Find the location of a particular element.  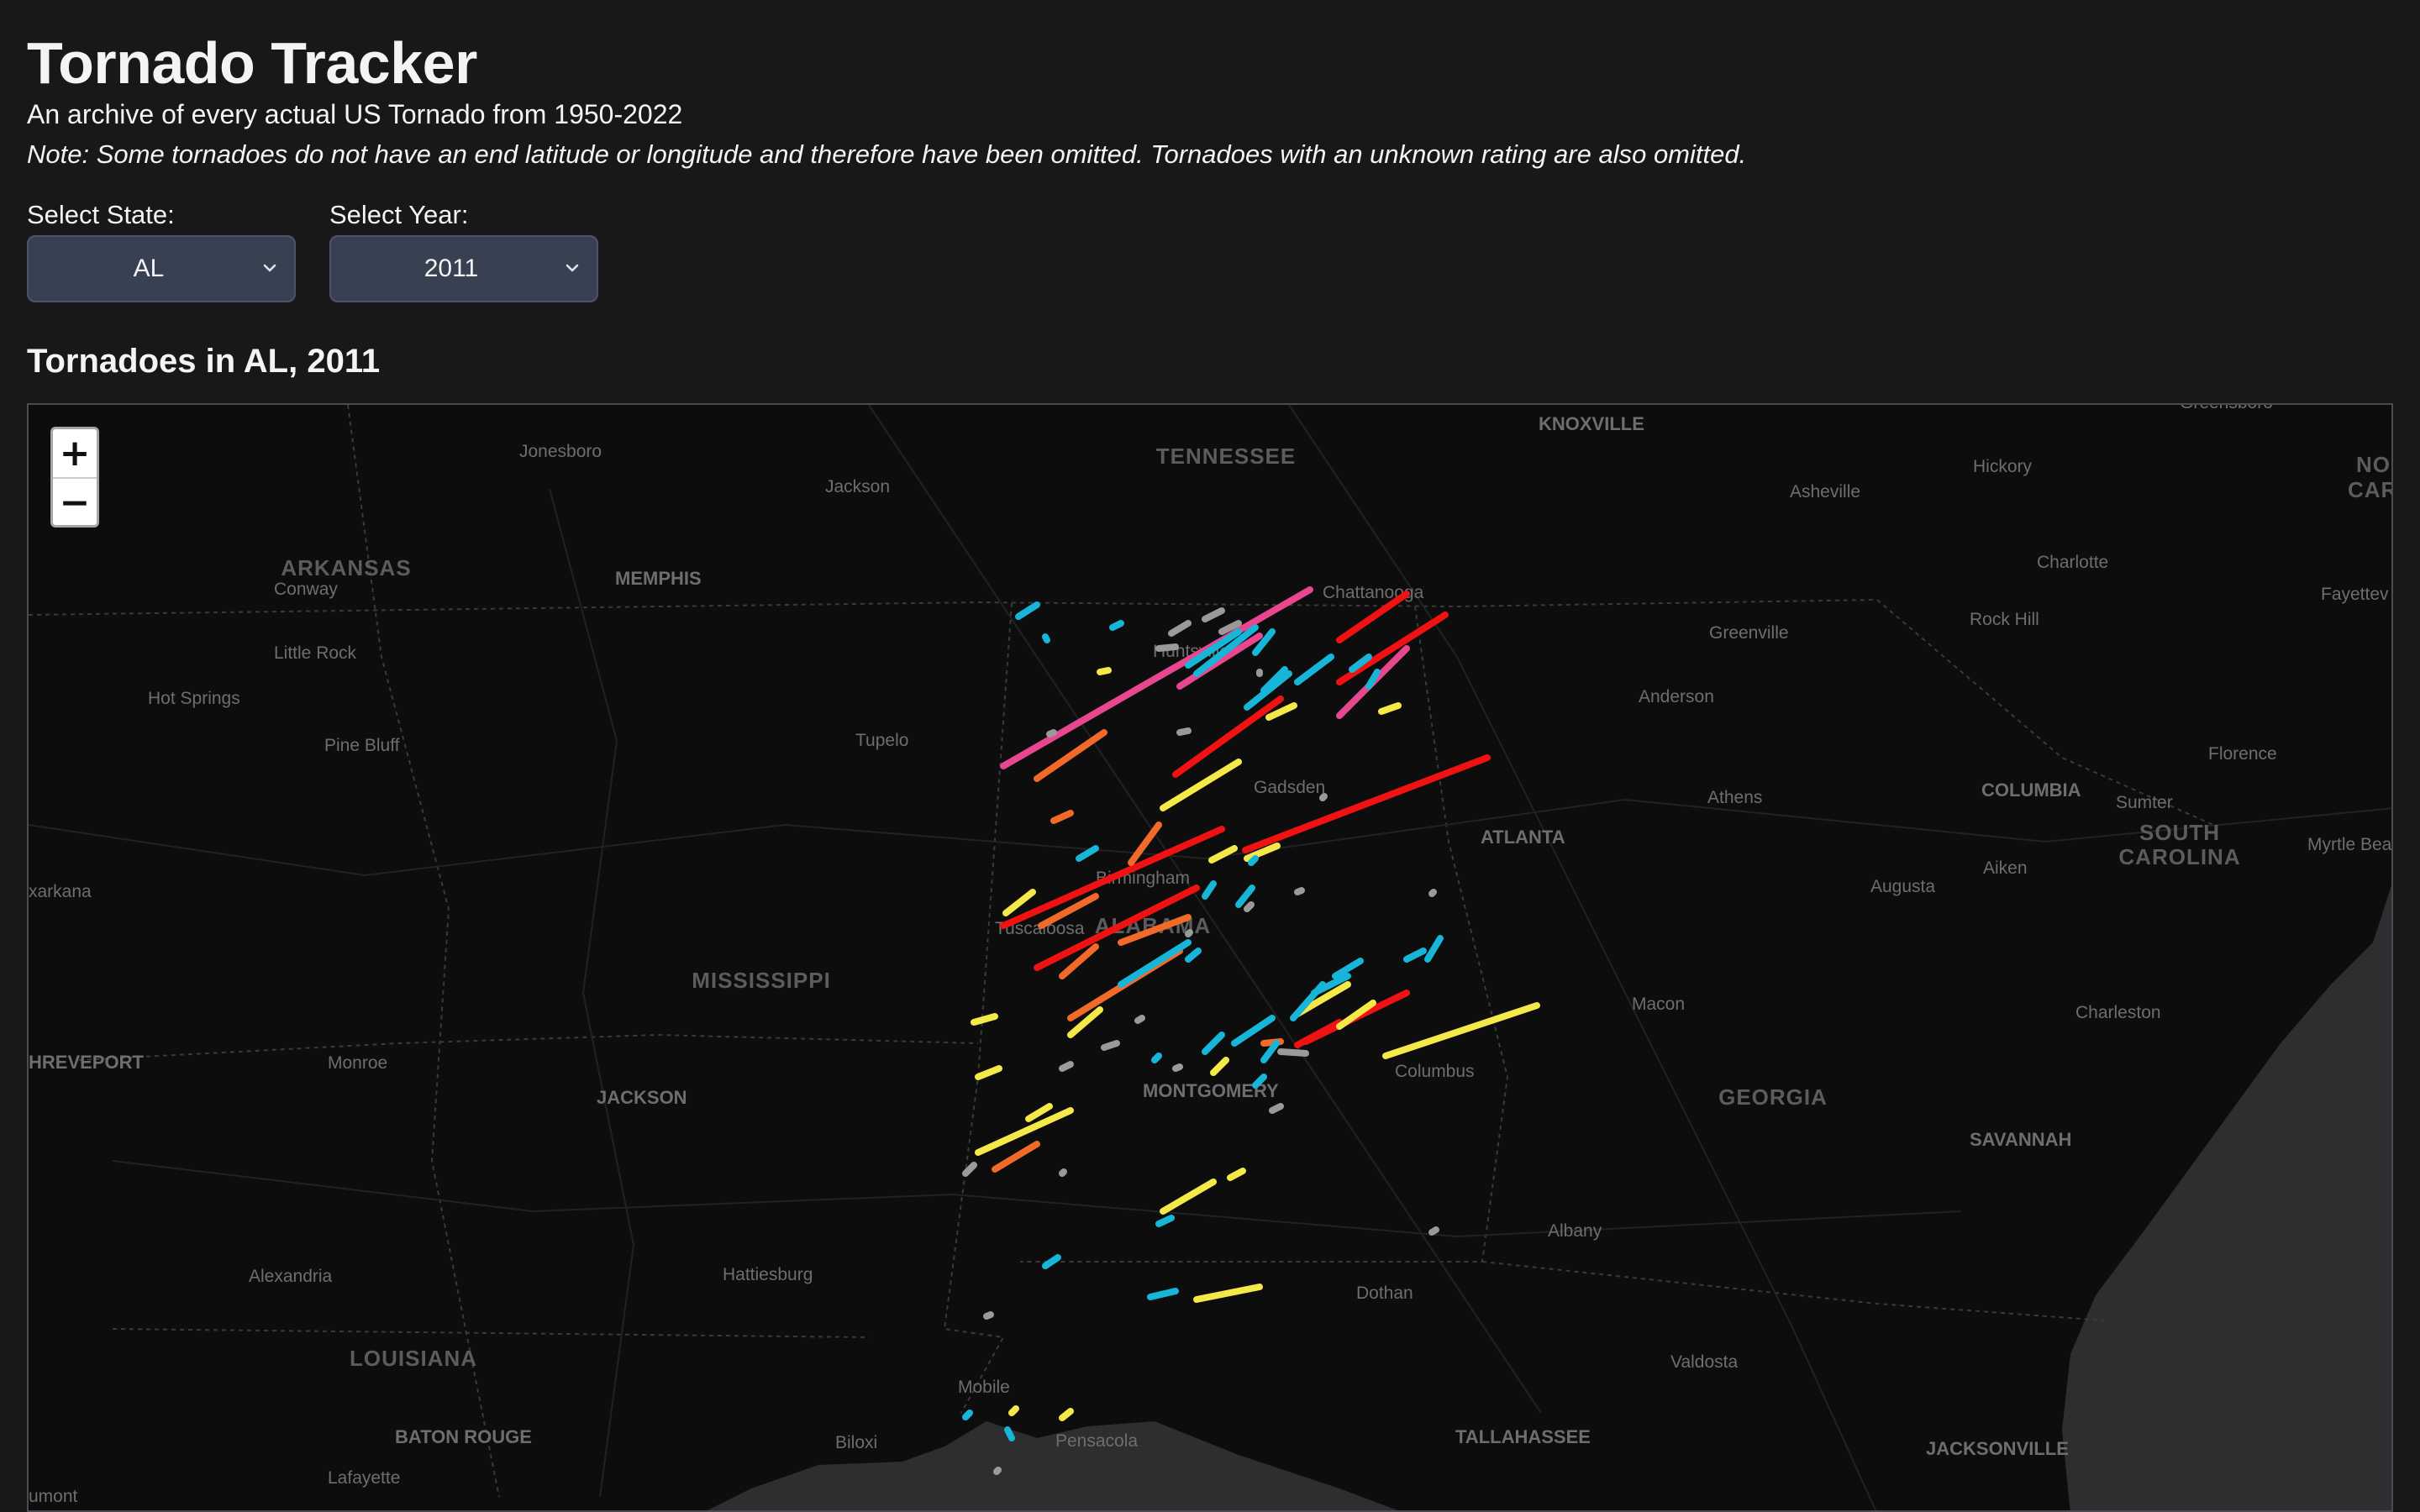

year-select-label: Select Year: is located at coordinates (399, 214).